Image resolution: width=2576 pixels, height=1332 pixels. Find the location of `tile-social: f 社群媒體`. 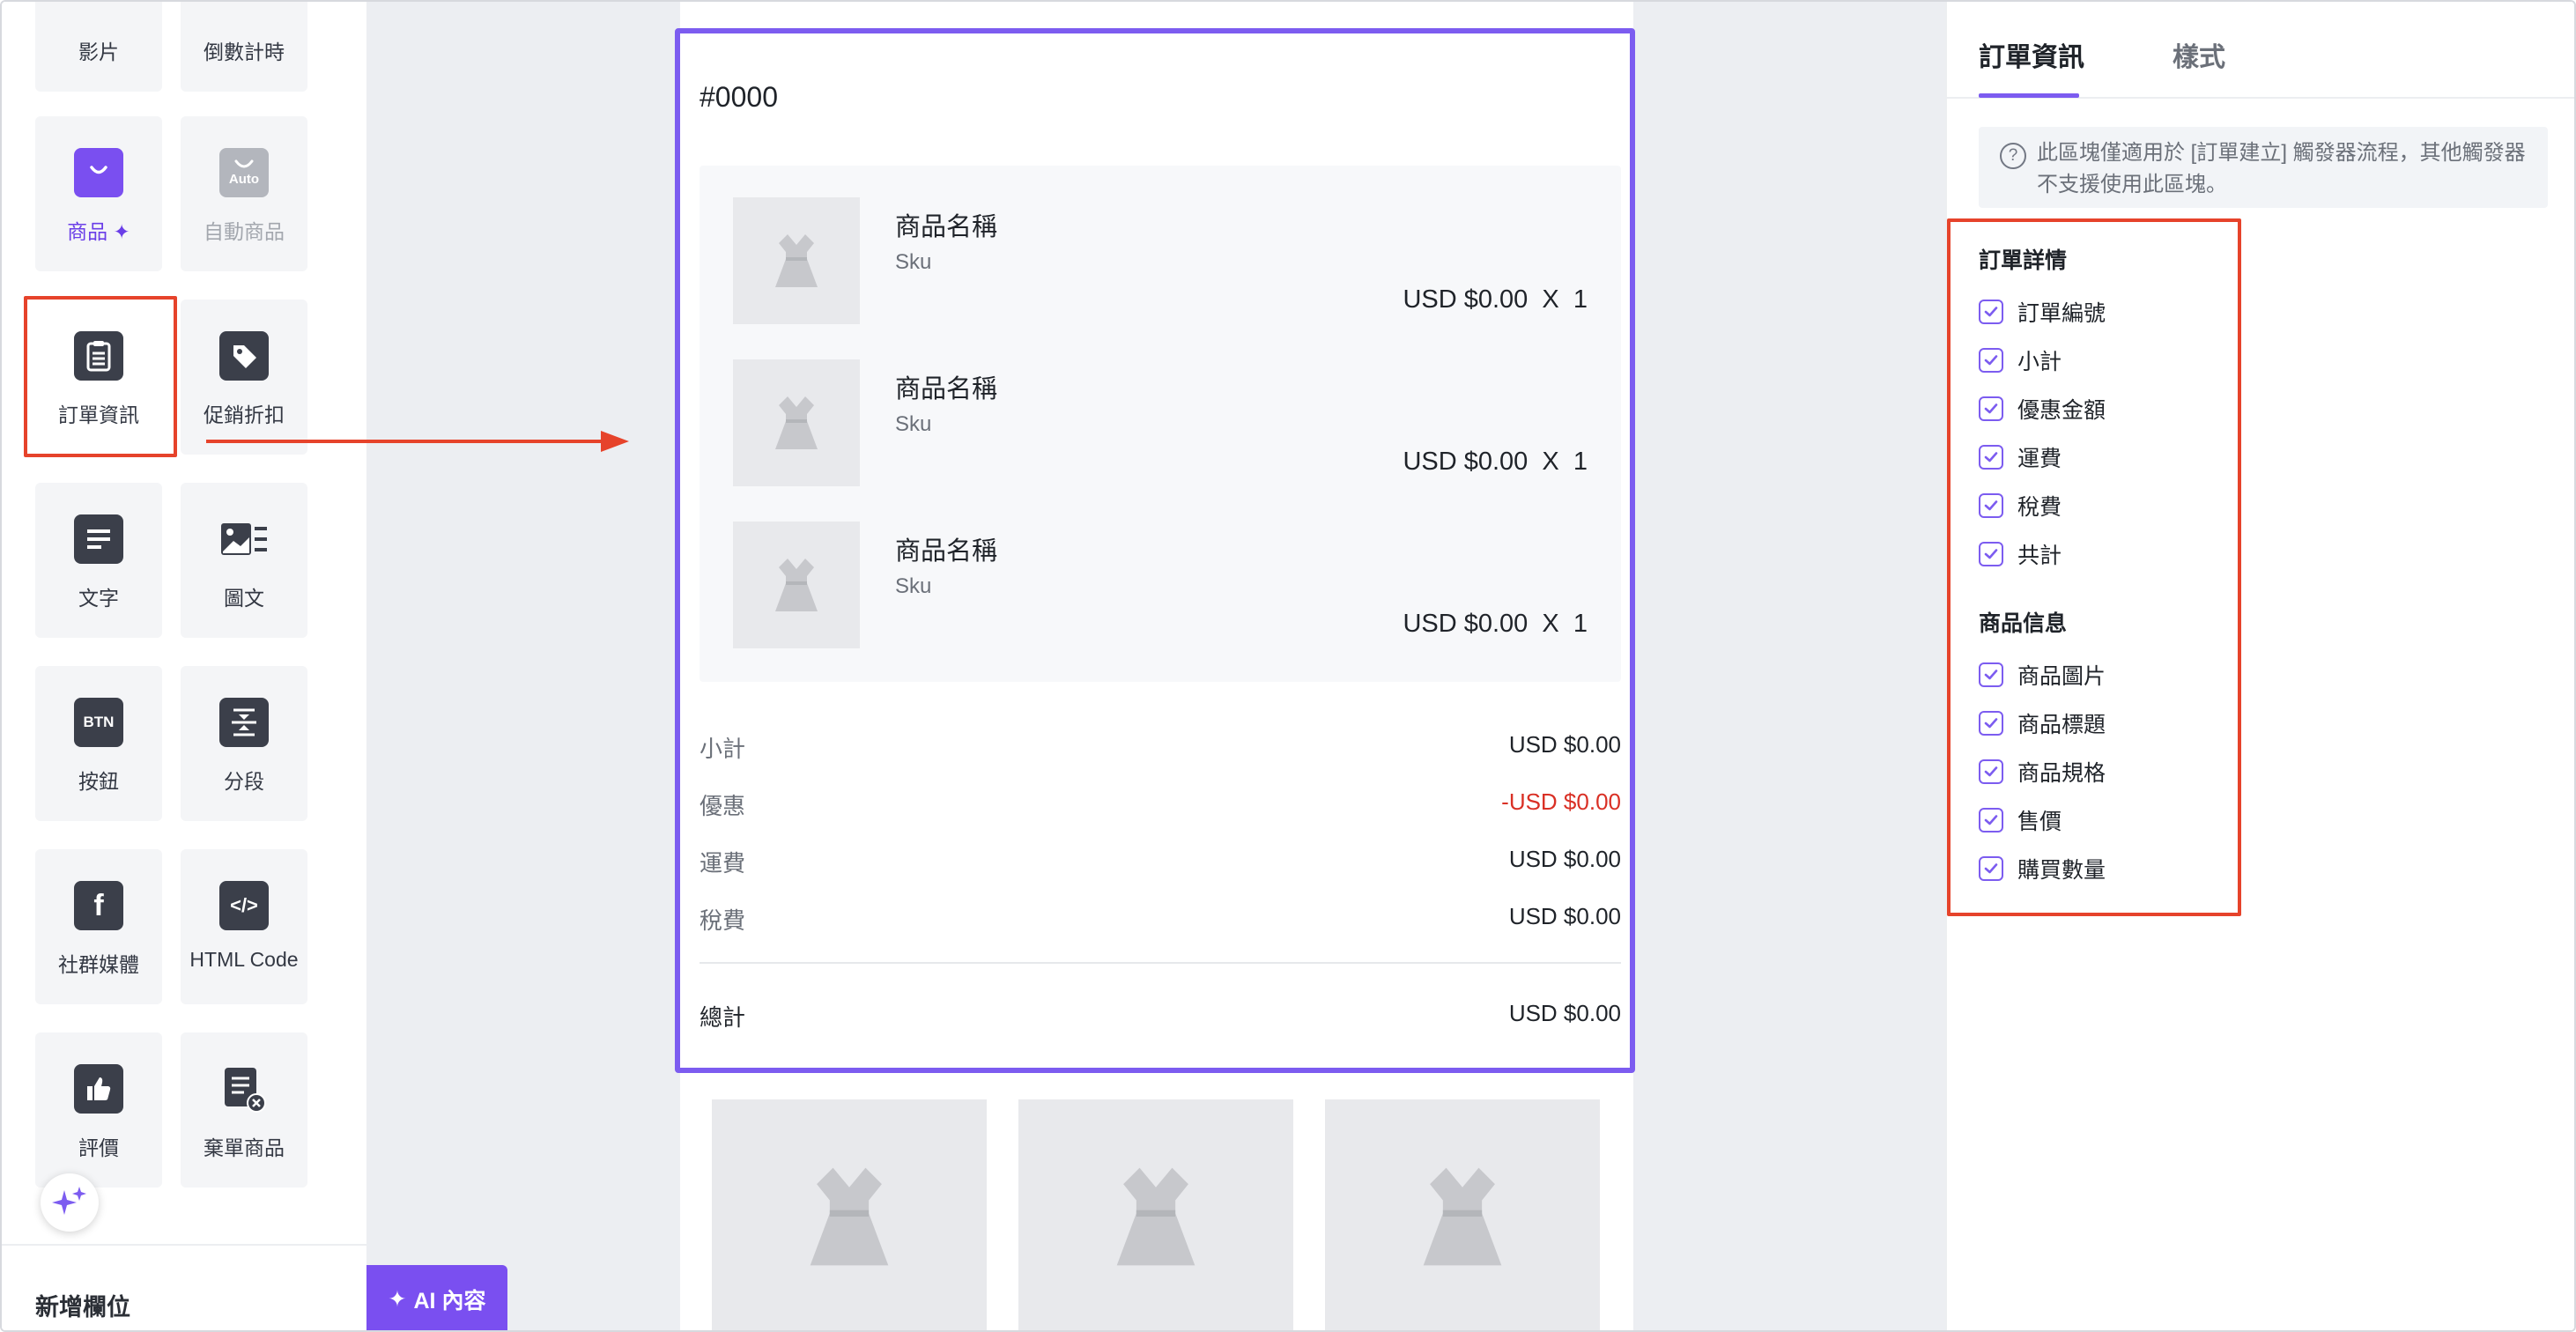

tile-social: f 社群媒體 is located at coordinates (99, 926).